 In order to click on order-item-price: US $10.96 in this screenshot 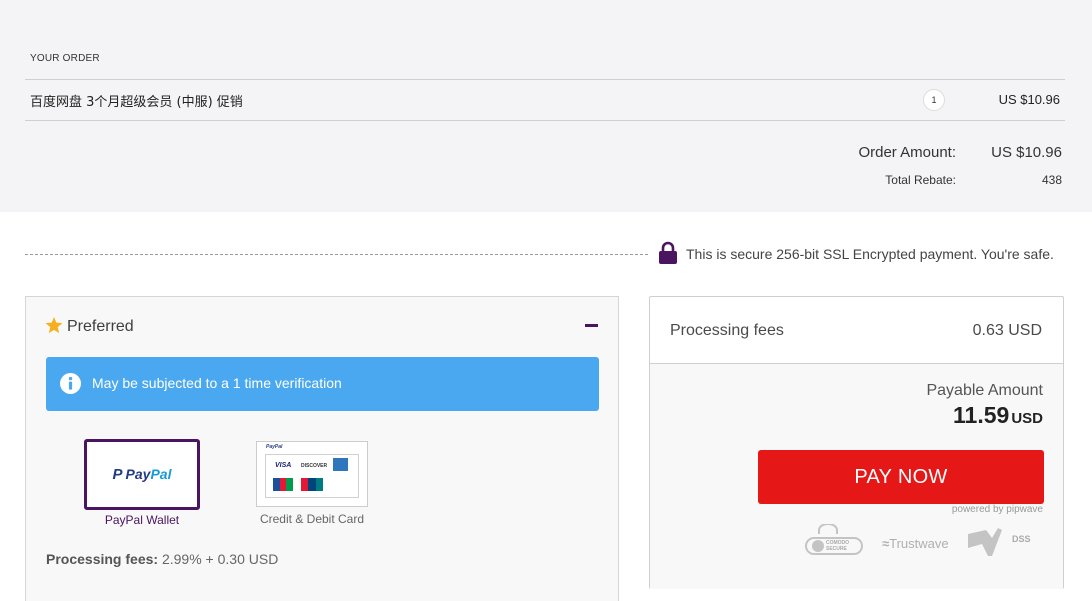, I will do `click(1029, 99)`.